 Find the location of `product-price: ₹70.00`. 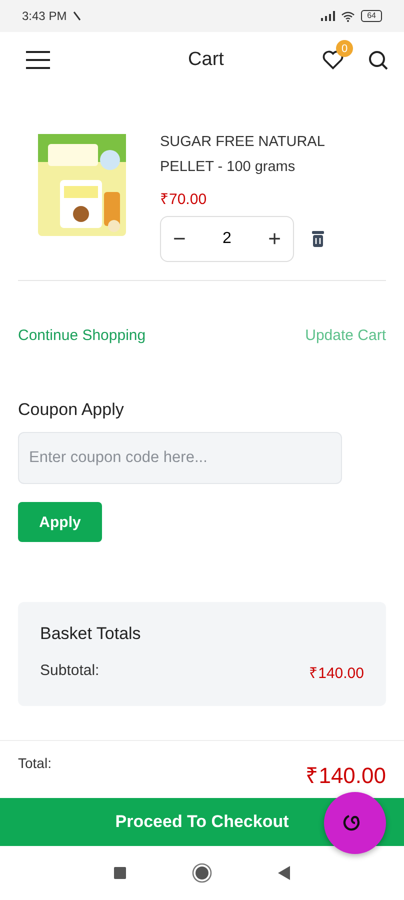

product-price: ₹70.00 is located at coordinates (184, 199).